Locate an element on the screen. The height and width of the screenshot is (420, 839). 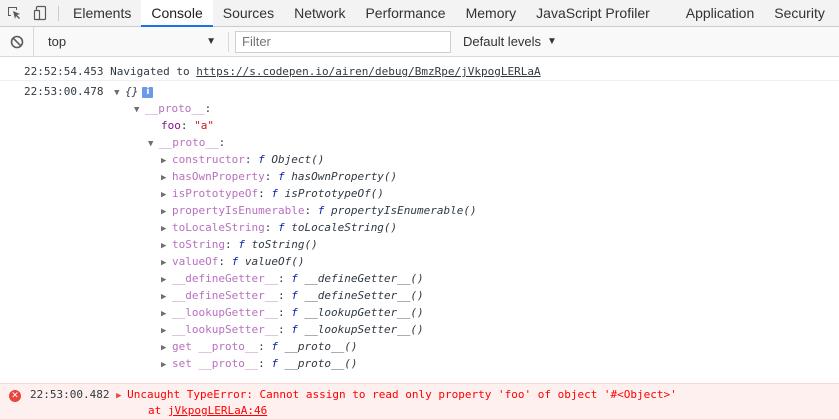
message-timestamp: 22:52:54.453 is located at coordinates (64, 71).